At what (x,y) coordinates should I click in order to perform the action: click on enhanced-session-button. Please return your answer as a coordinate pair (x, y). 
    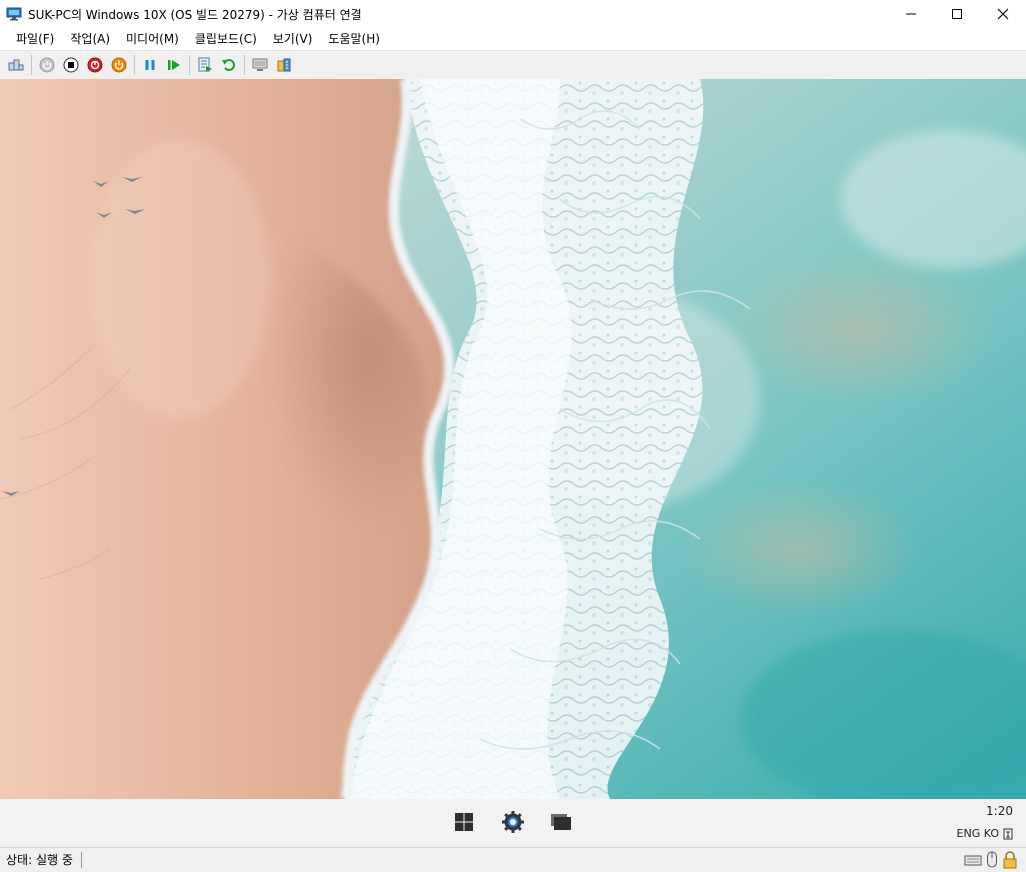
    Looking at the image, I should click on (260, 65).